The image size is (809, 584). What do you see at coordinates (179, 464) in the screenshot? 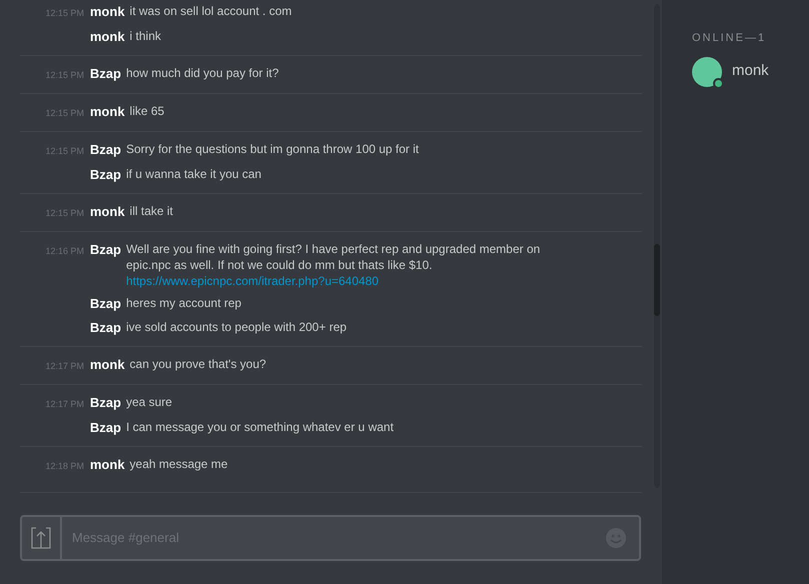
I see `message-text: yeah message me` at bounding box center [179, 464].